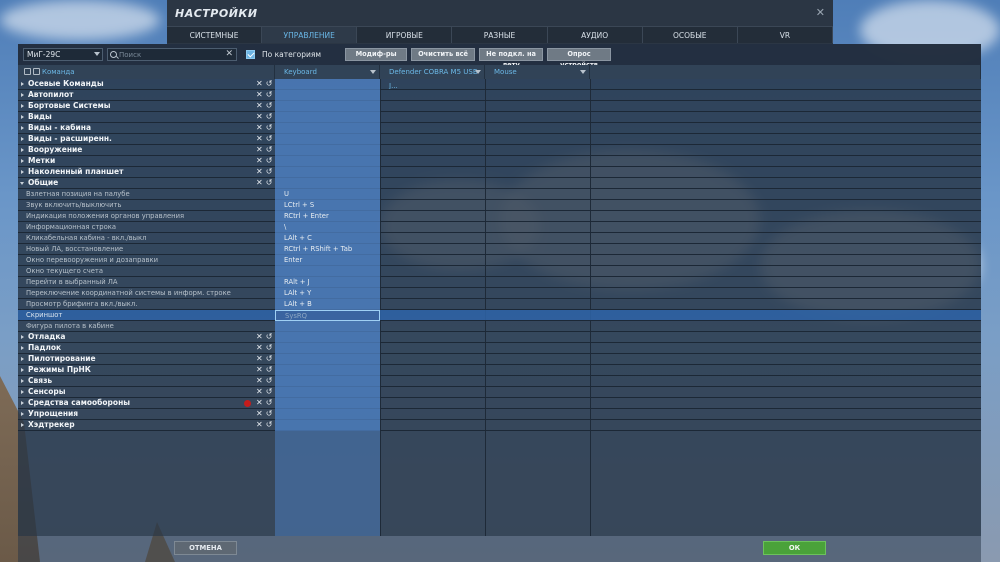 This screenshot has width=1000, height=562. I want to click on category-row: Бортовые Системы ✕ ↺, so click(499, 106).